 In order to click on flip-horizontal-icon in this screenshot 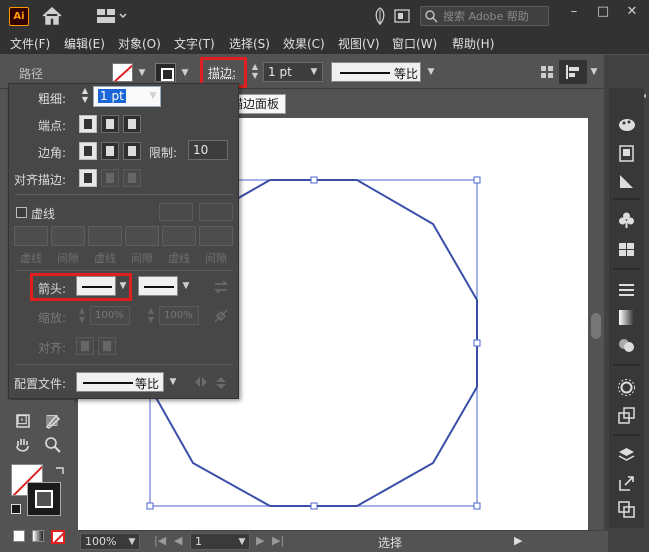, I will do `click(201, 382)`.